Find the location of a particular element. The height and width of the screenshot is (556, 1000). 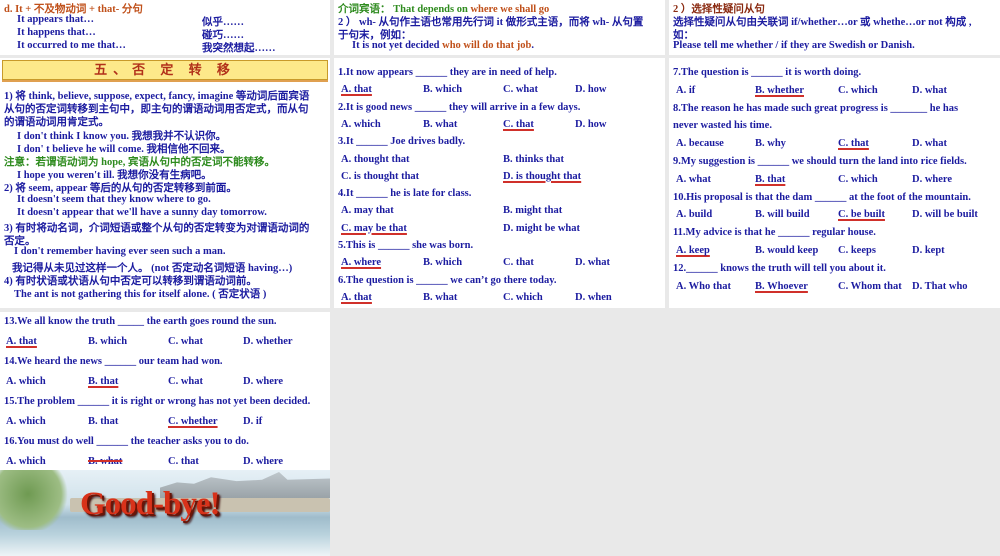

answer-option: D. kept is located at coordinates (928, 250).